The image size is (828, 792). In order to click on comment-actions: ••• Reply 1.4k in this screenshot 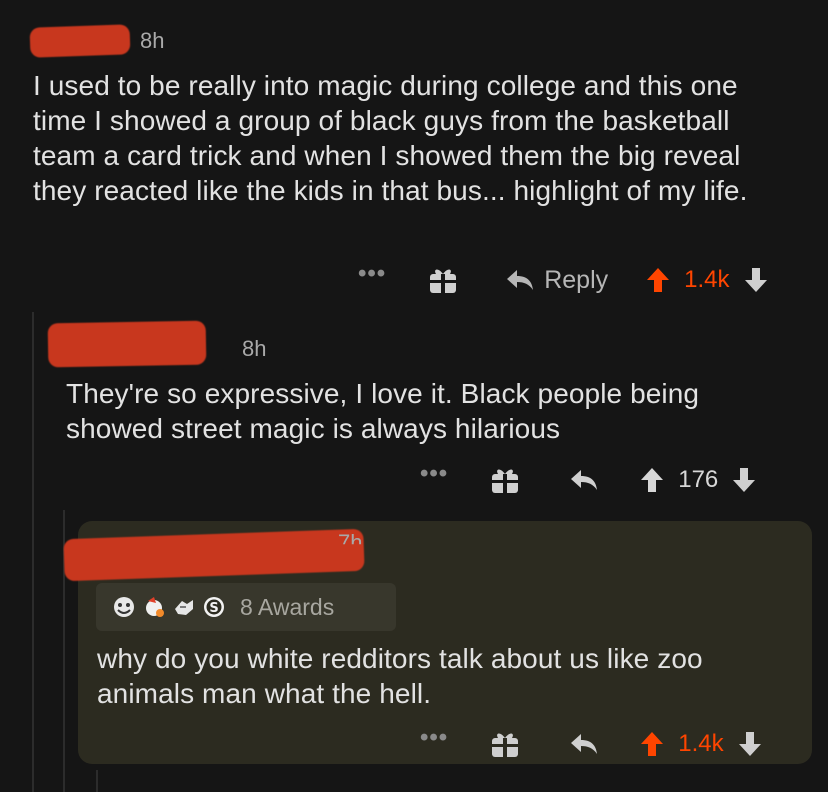, I will do `click(563, 280)`.